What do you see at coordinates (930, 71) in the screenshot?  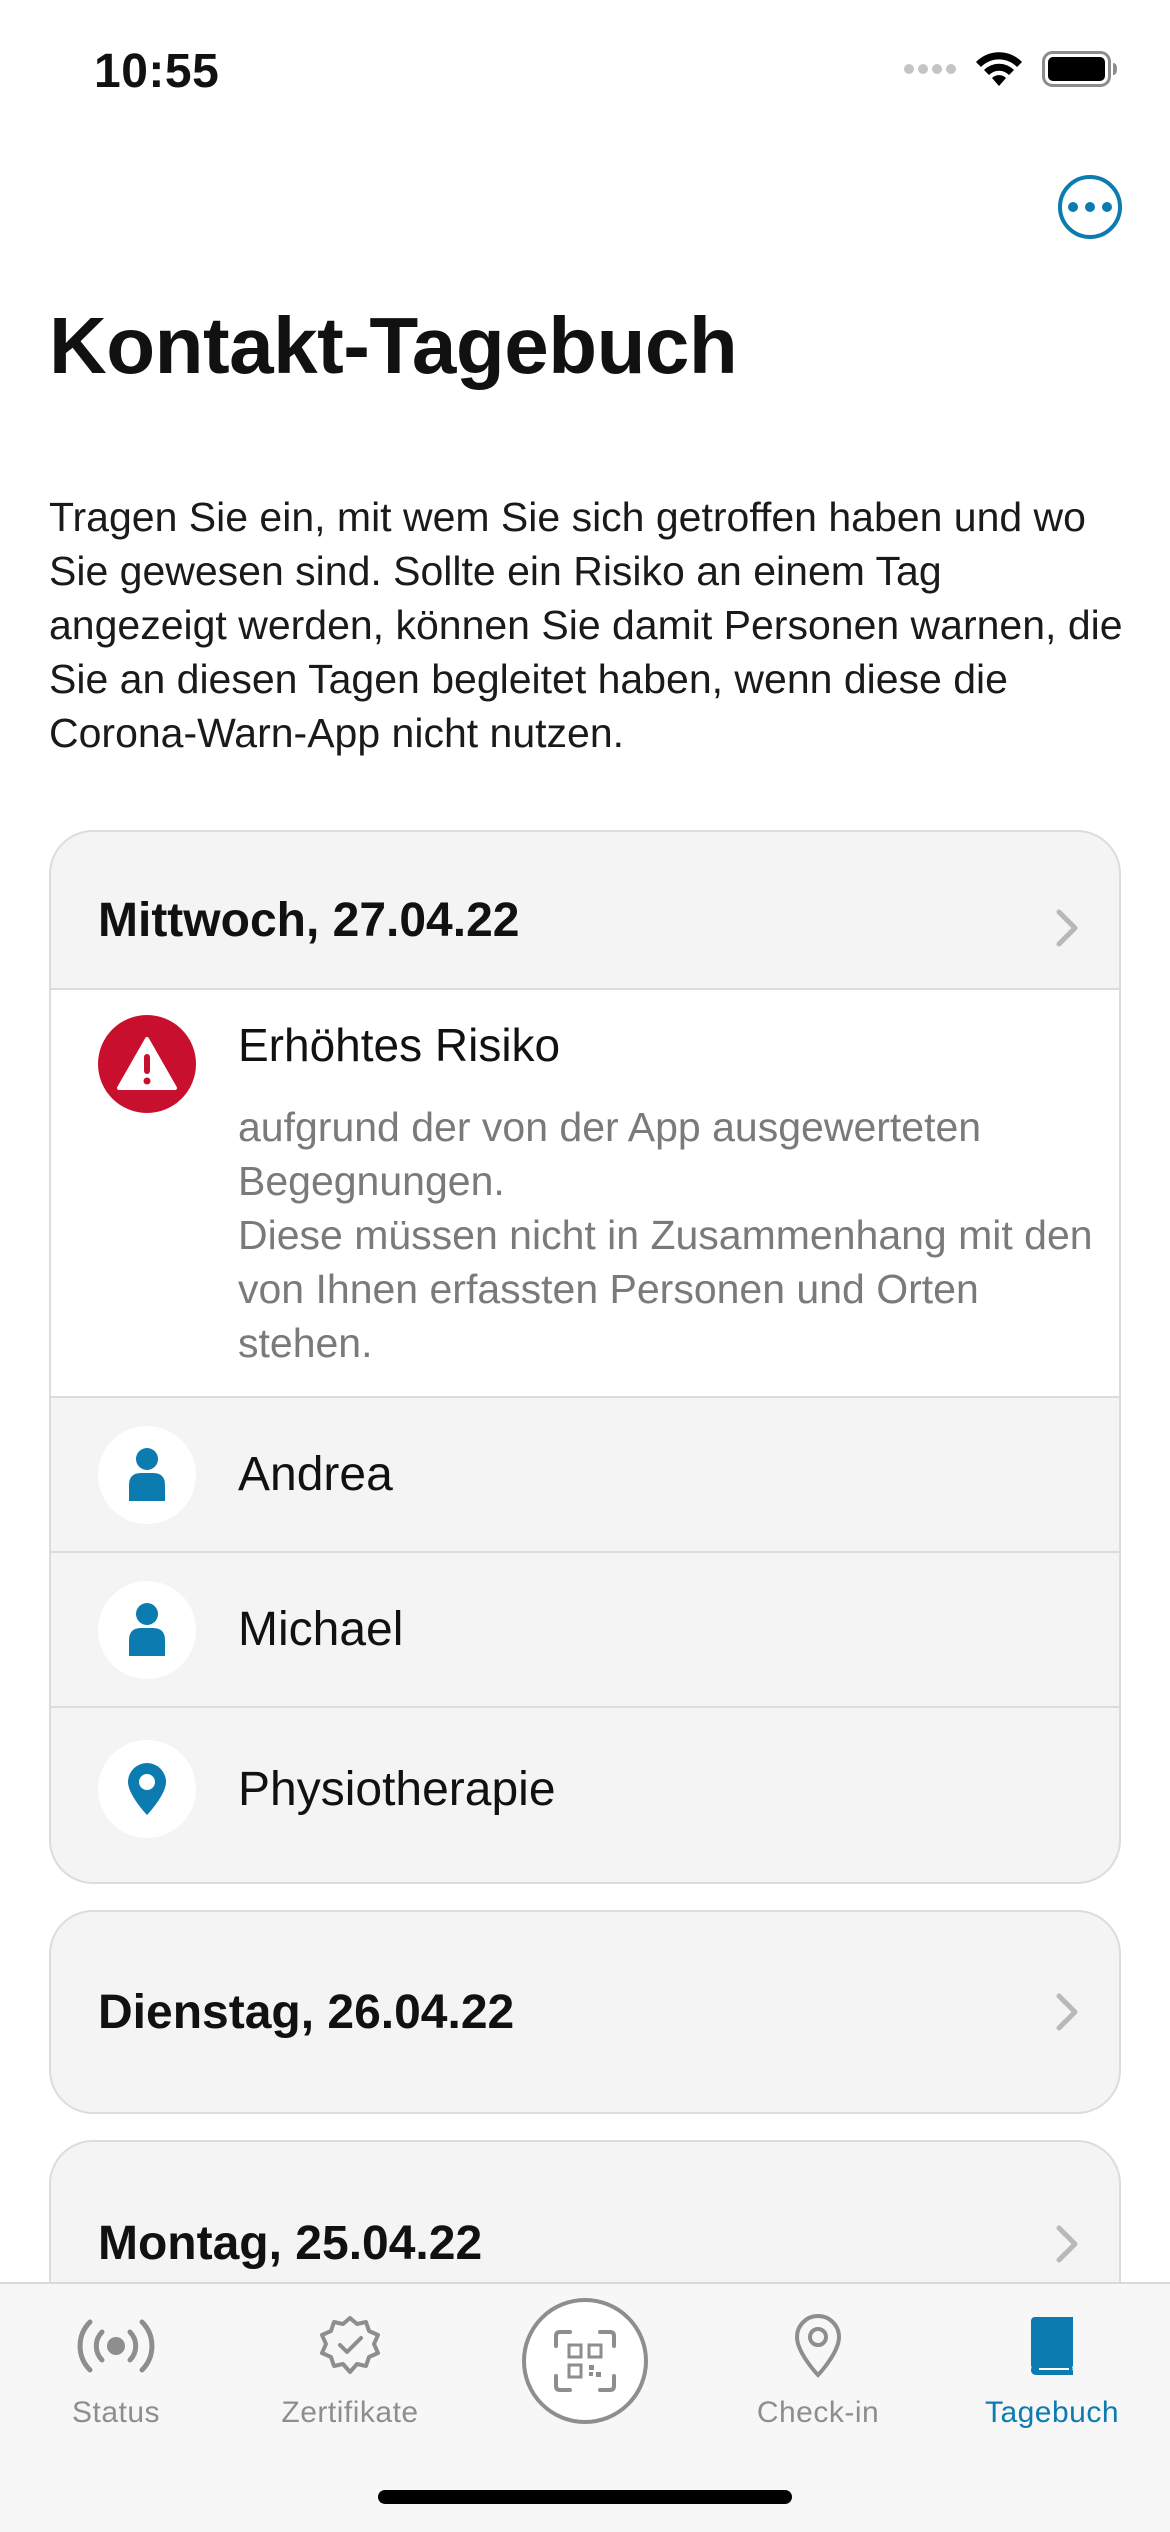 I see `cellular-signal-icon` at bounding box center [930, 71].